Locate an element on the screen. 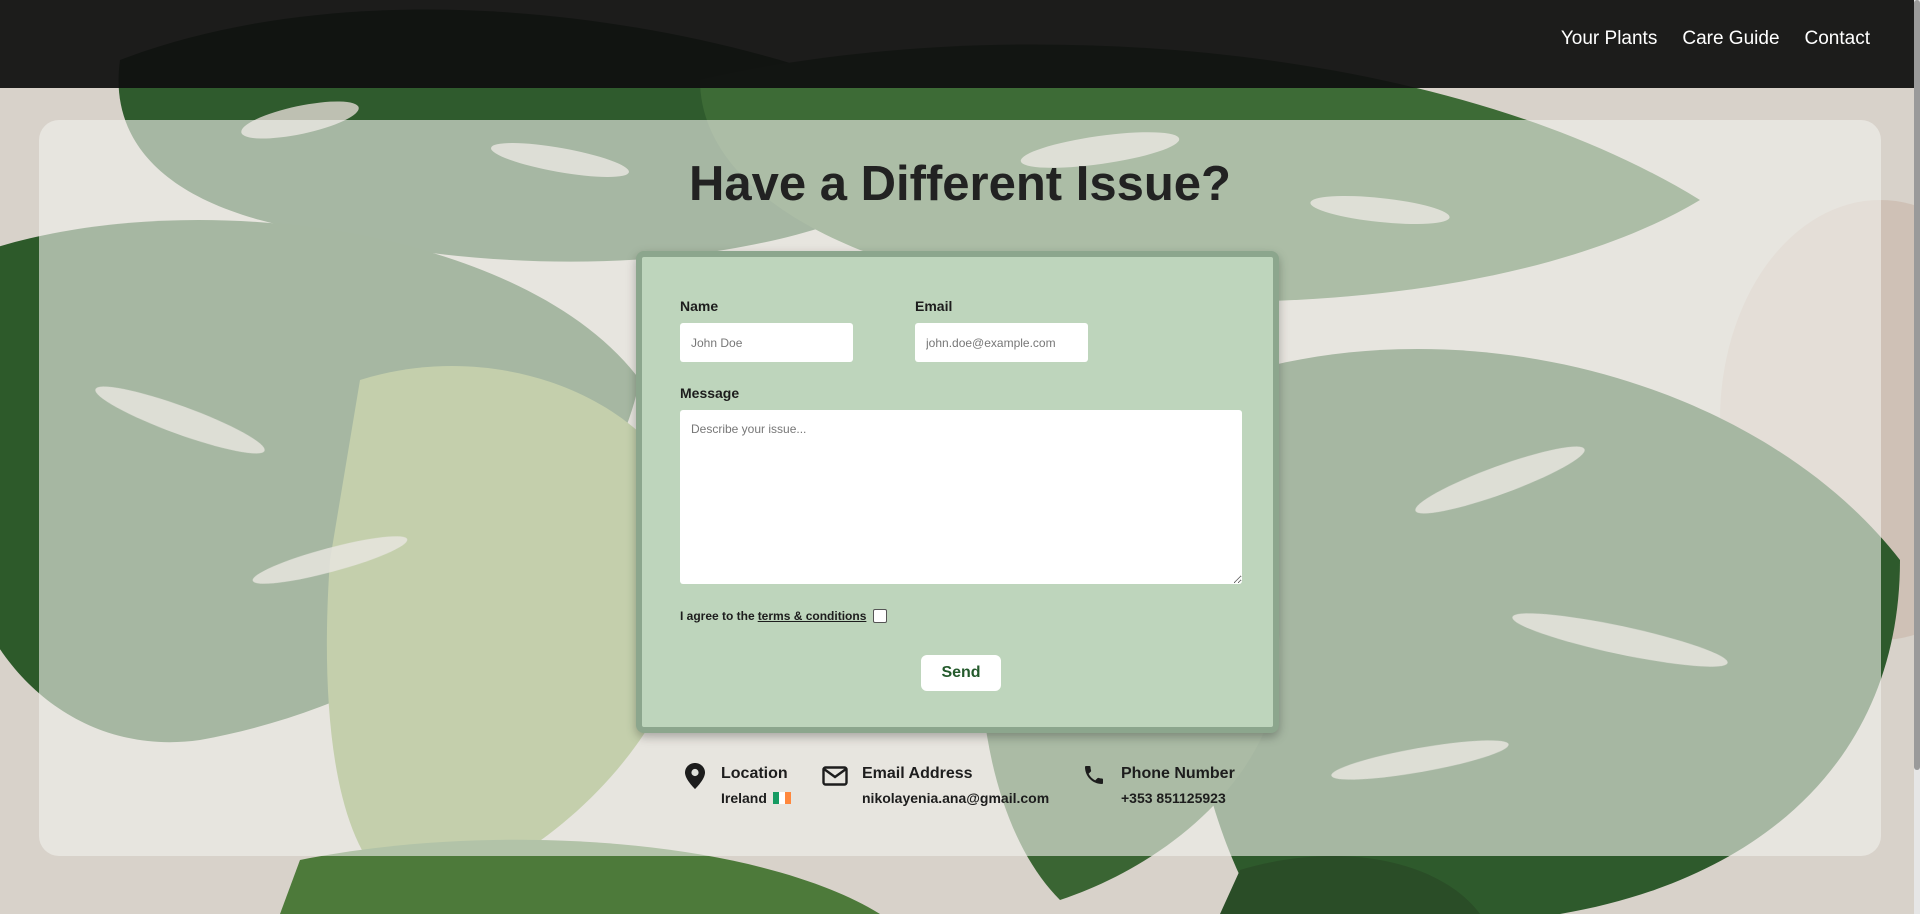  terms-link: terms & conditions is located at coordinates (812, 616).